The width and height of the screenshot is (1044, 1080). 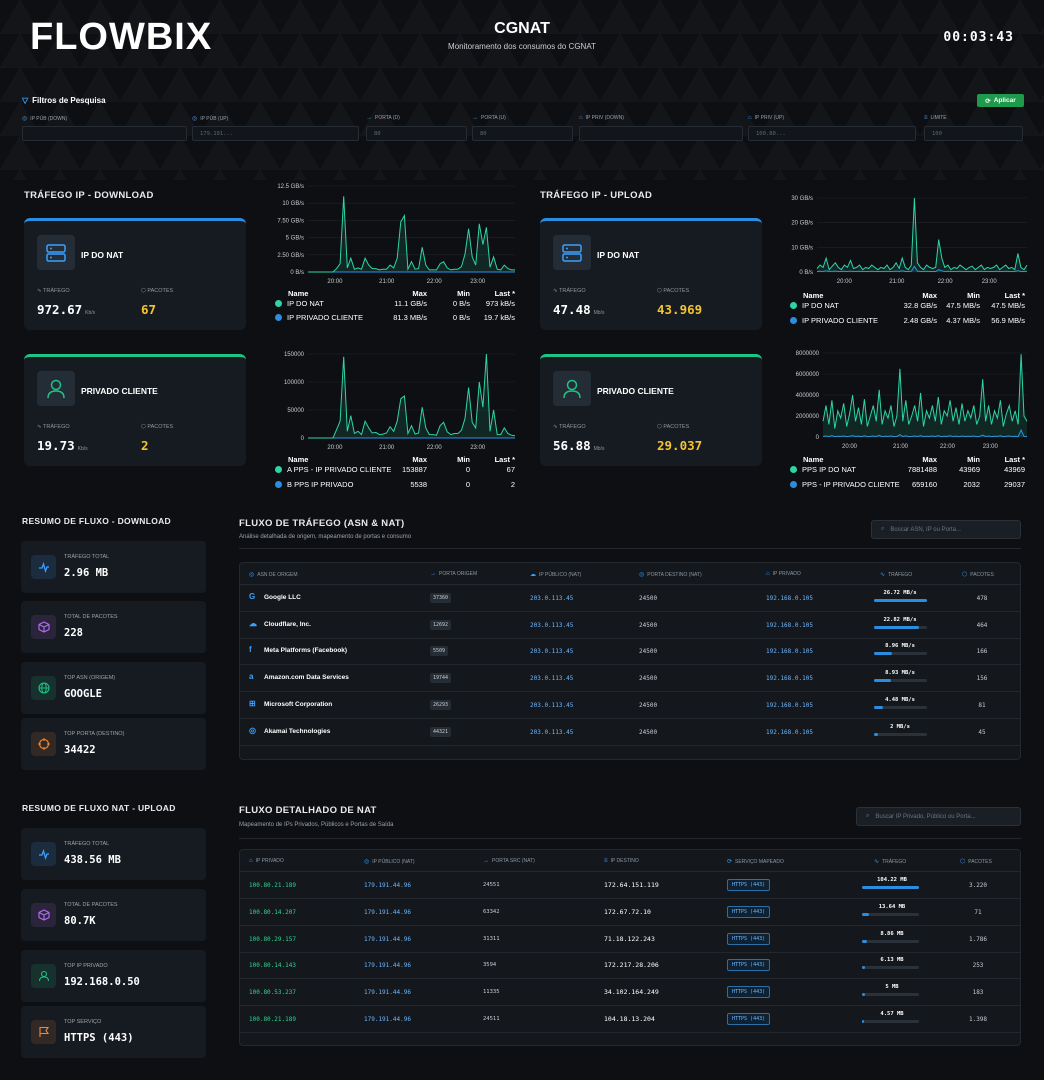 I want to click on apply-button: ⟳ Aplicar, so click(x=1000, y=100).